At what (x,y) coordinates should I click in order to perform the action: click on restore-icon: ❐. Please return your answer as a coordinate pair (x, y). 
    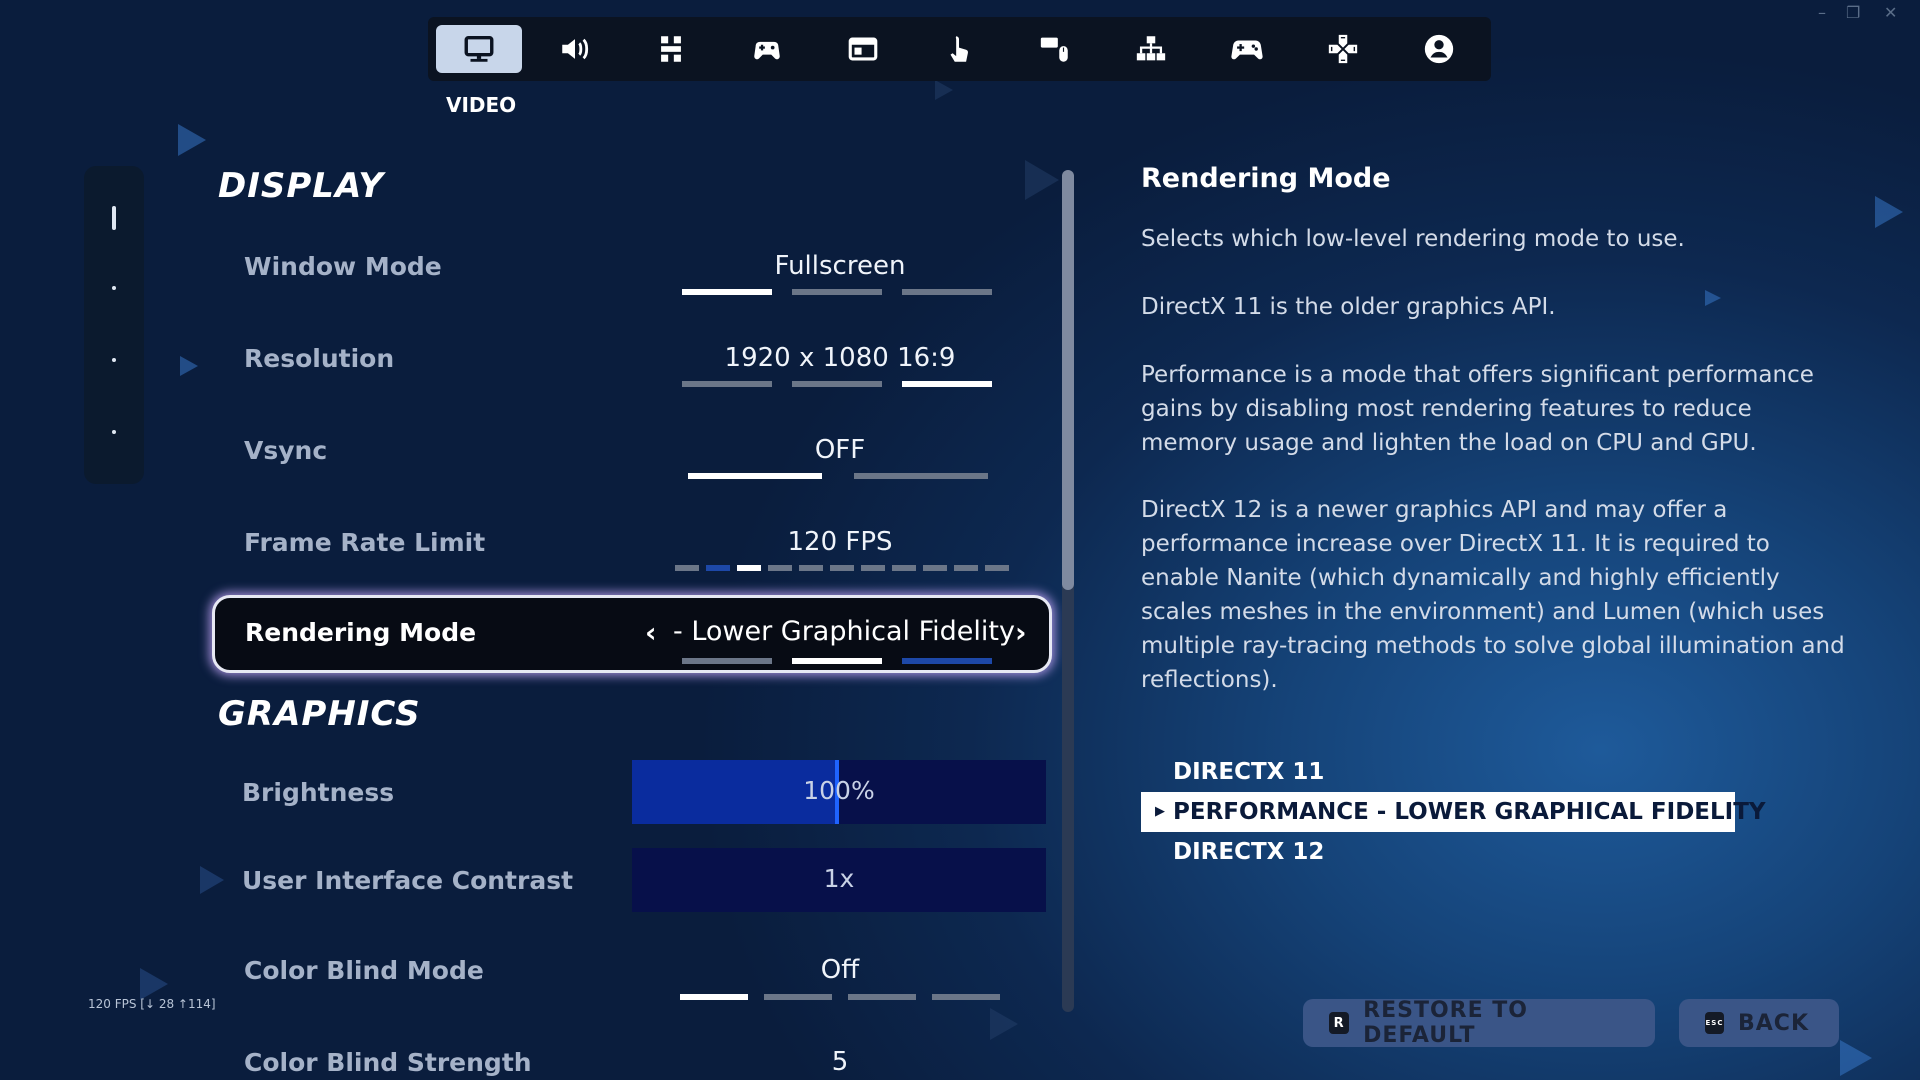
    Looking at the image, I should click on (1853, 12).